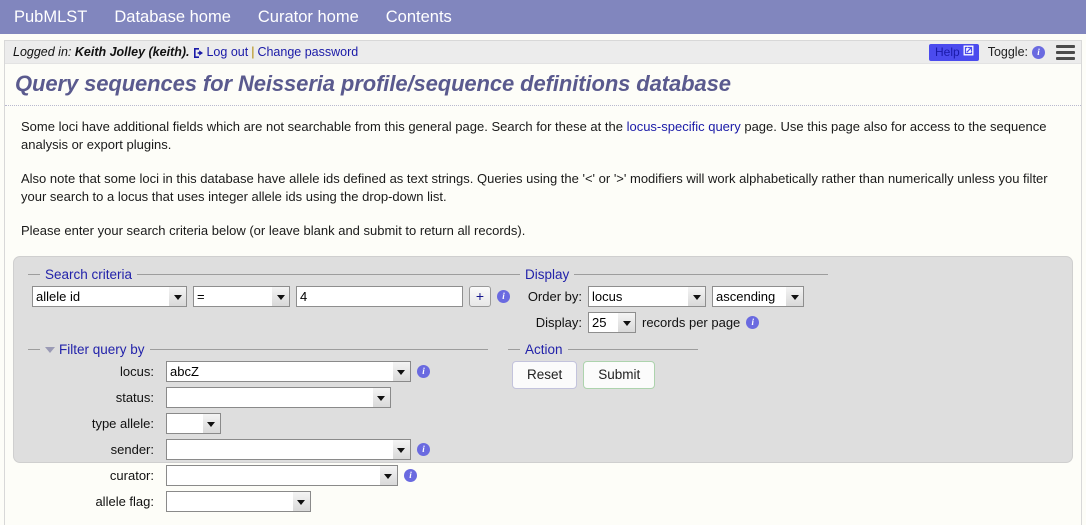 This screenshot has width=1086, height=525. What do you see at coordinates (423, 449) in the screenshot?
I see `filter-sender-info-icon: i` at bounding box center [423, 449].